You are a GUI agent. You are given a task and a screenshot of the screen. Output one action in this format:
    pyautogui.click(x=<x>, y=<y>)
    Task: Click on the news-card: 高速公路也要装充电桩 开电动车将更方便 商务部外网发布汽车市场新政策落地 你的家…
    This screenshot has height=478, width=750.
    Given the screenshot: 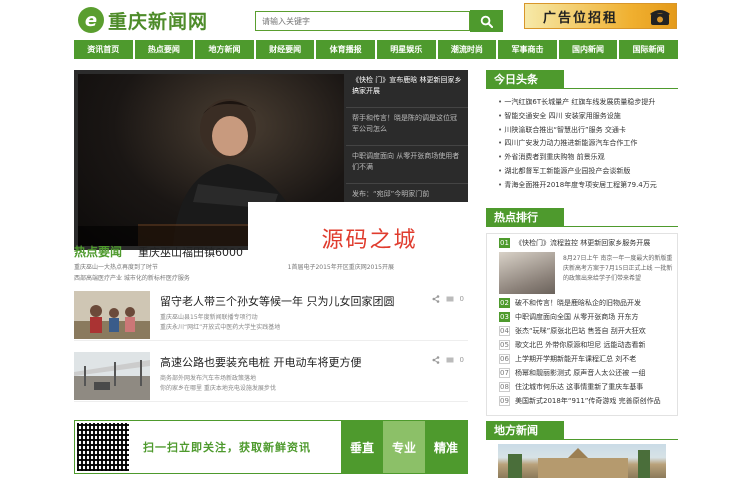 What is the action you would take?
    pyautogui.click(x=271, y=377)
    